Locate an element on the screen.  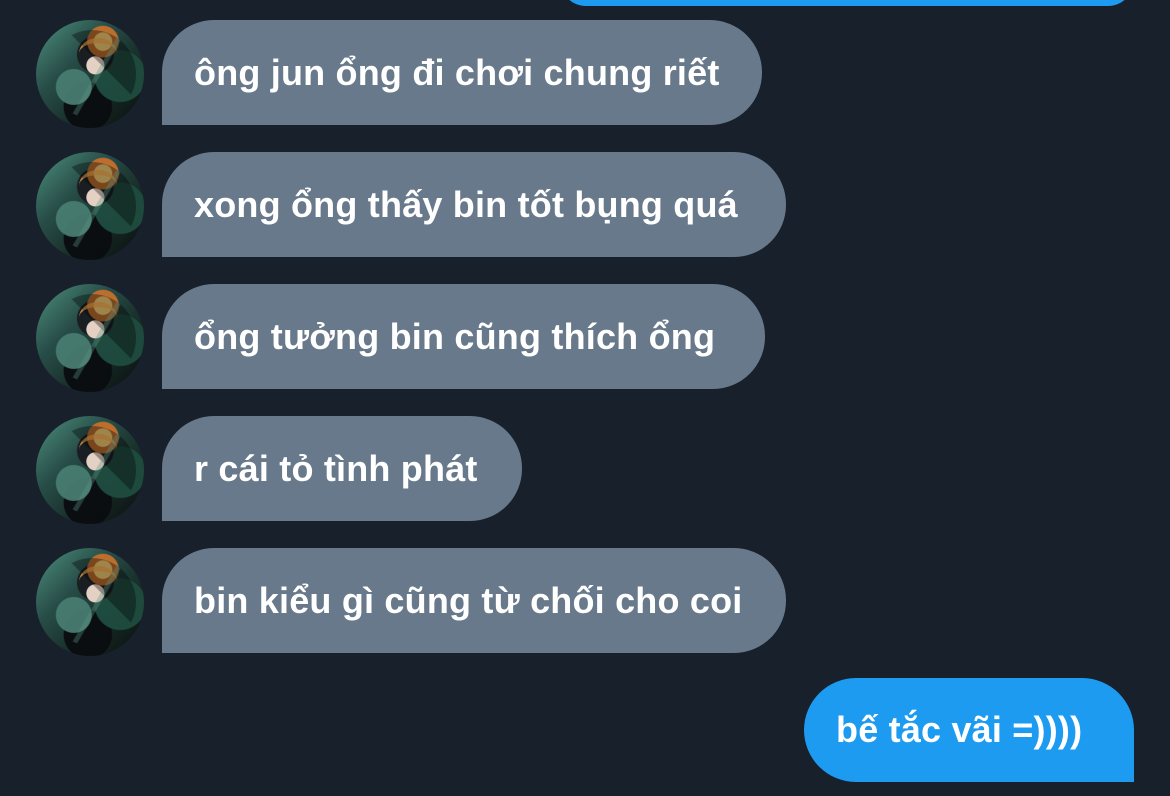
received-message-bubble: r cái tỏ tình phát is located at coordinates (342, 468).